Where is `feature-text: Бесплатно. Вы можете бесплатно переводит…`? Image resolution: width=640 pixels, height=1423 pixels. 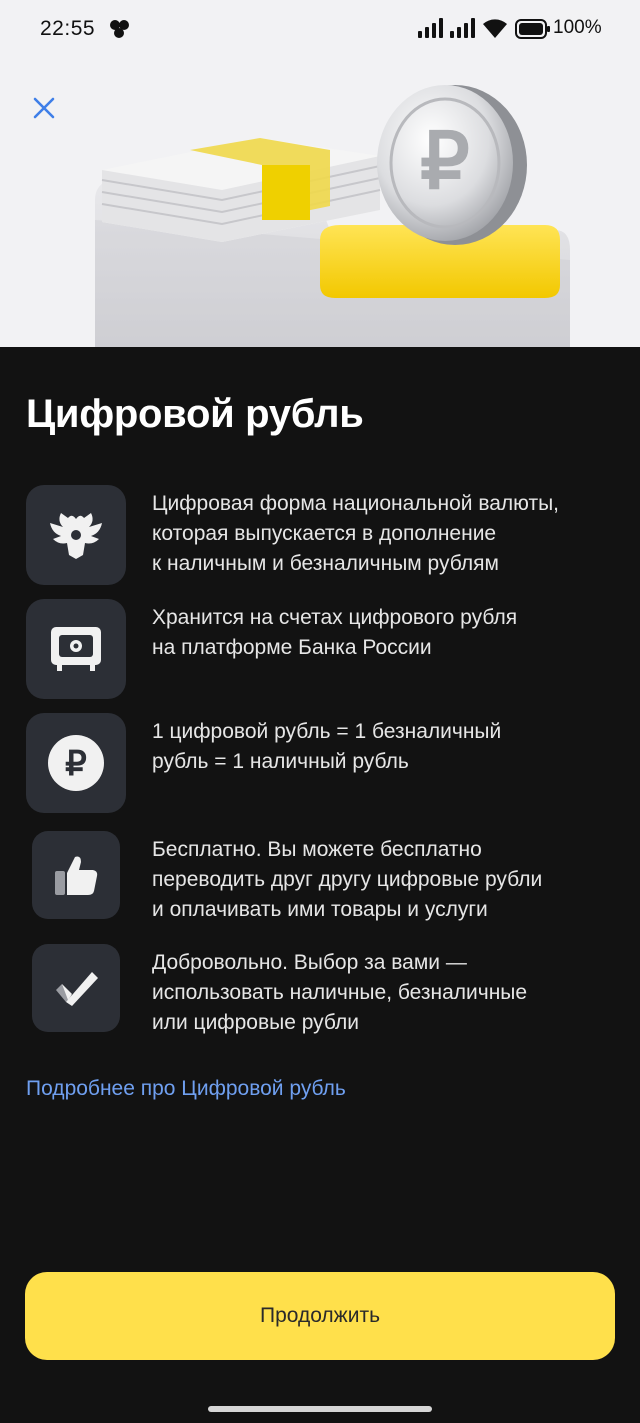
feature-text: Бесплатно. Вы можете бесплатно переводит… is located at coordinates (347, 879).